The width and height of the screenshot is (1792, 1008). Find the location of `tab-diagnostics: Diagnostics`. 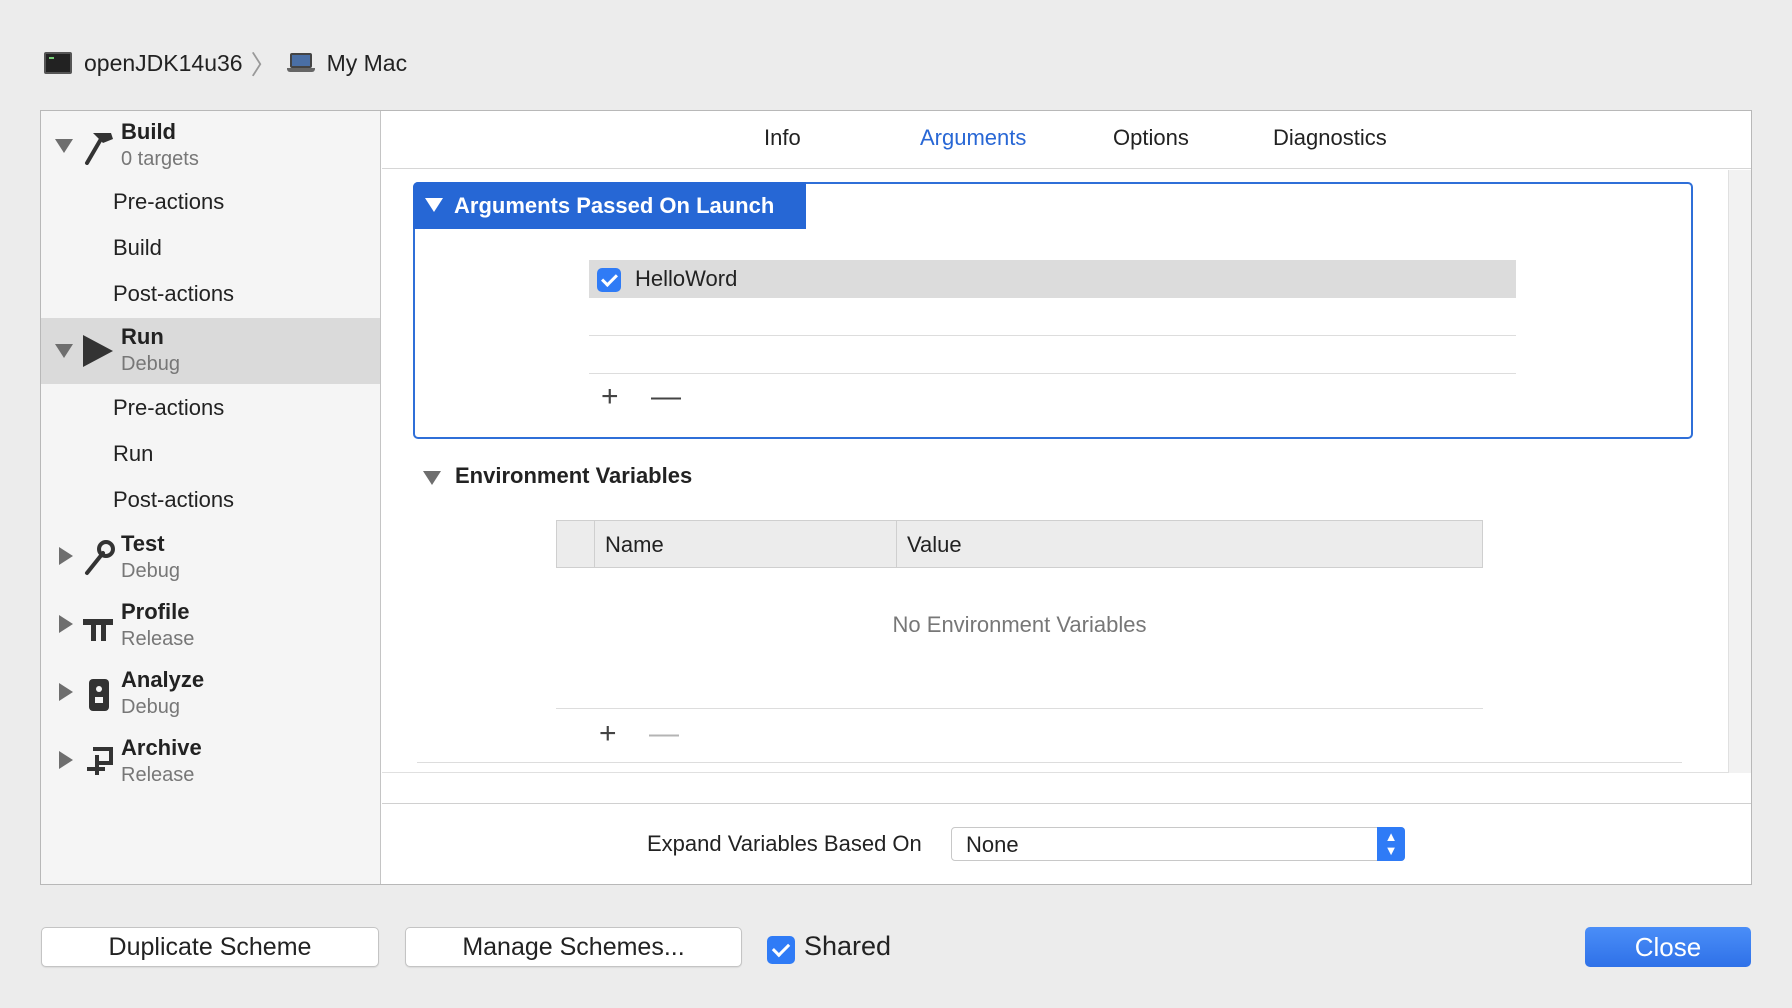

tab-diagnostics: Diagnostics is located at coordinates (1330, 138).